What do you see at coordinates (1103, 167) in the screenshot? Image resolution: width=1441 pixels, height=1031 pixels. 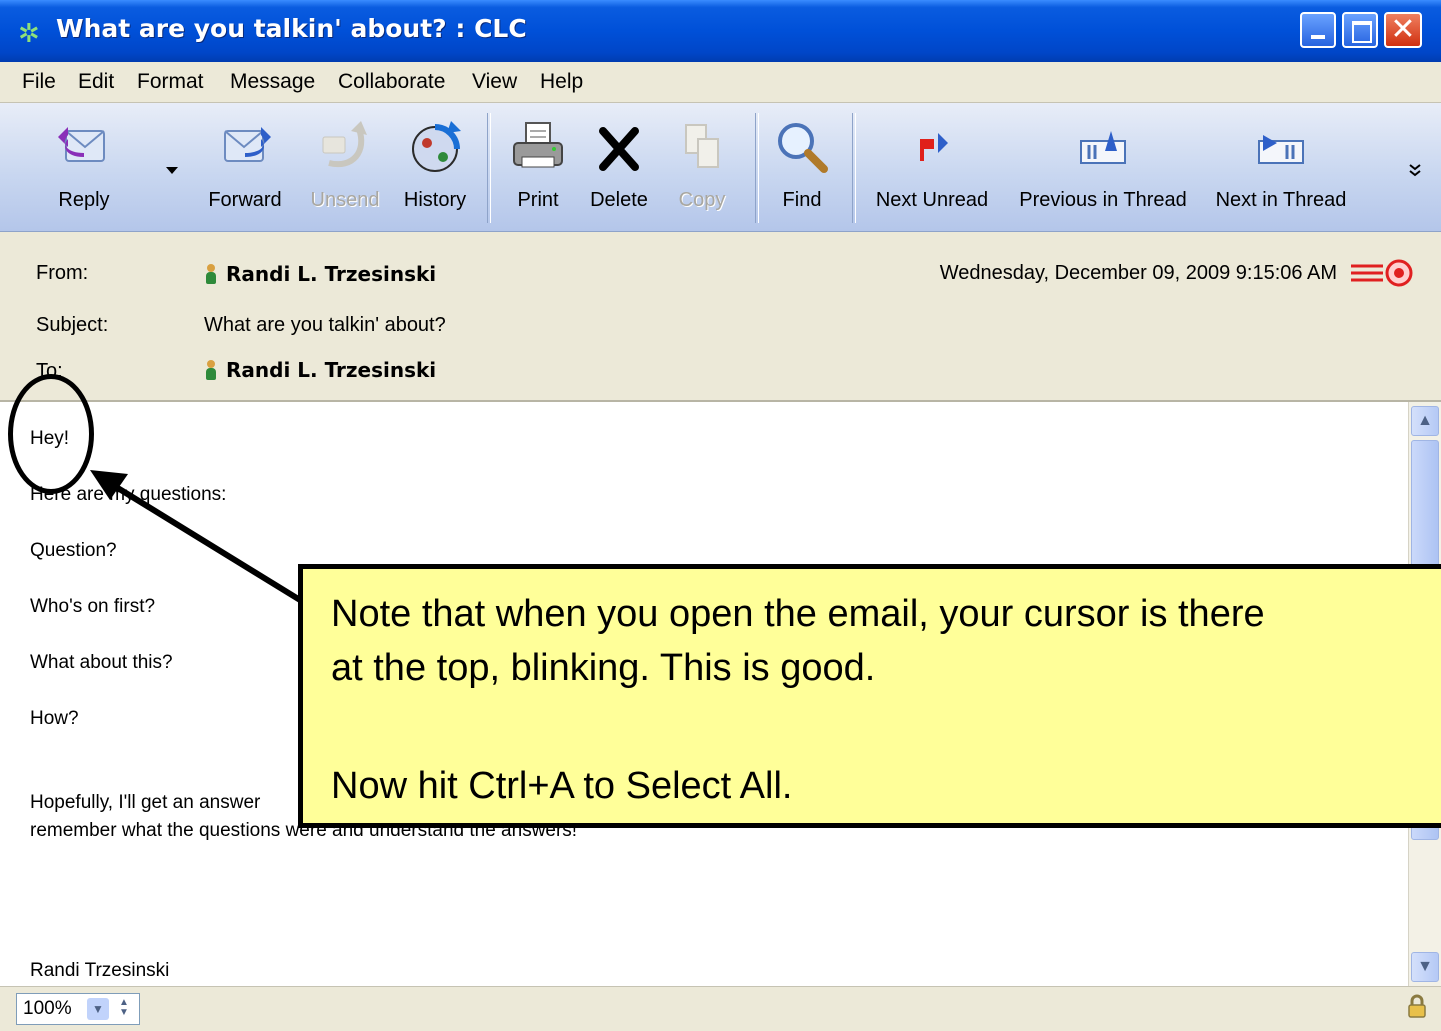 I see `previous-in-thread-button: Previous in Thread` at bounding box center [1103, 167].